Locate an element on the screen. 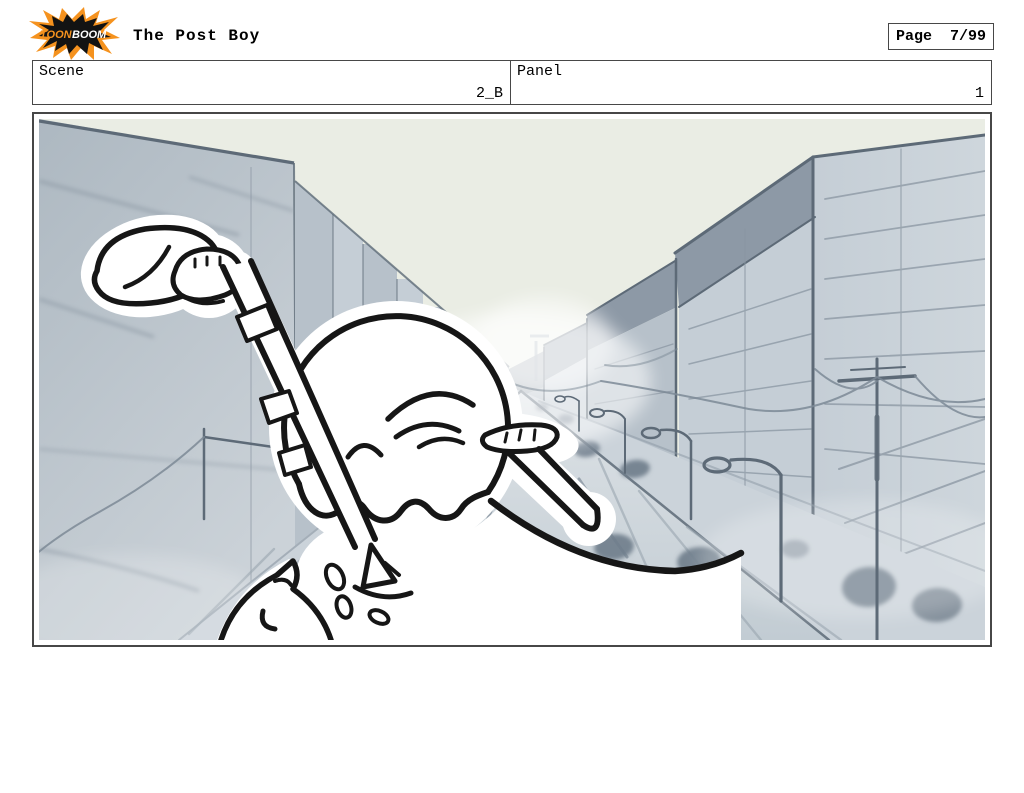 Image resolution: width=1024 pixels, height=793 pixels. scene-label: Scene is located at coordinates (62, 71).